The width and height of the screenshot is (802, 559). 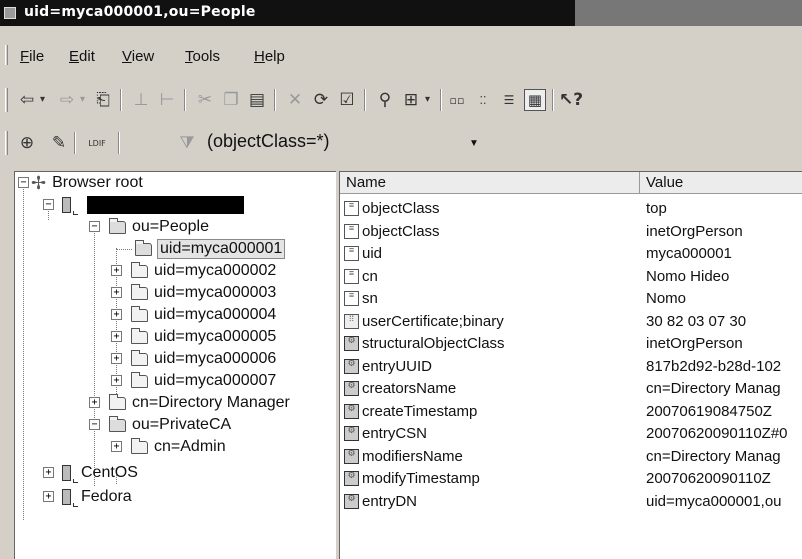 I want to click on root-node-icon: ✢, so click(x=39, y=182).